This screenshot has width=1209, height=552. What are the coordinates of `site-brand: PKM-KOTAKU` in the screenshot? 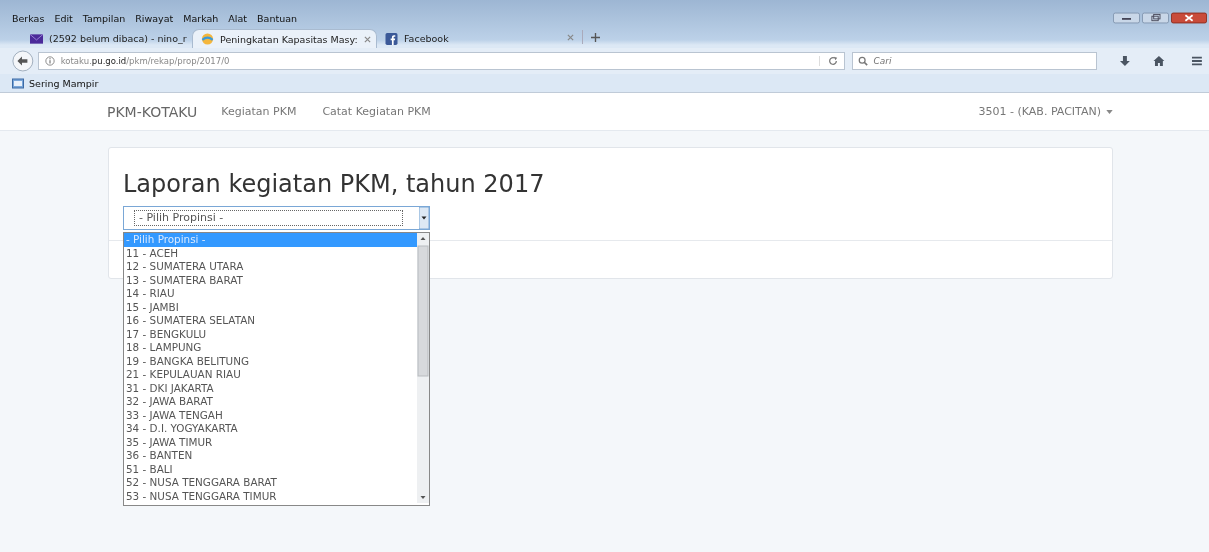 It's located at (152, 111).